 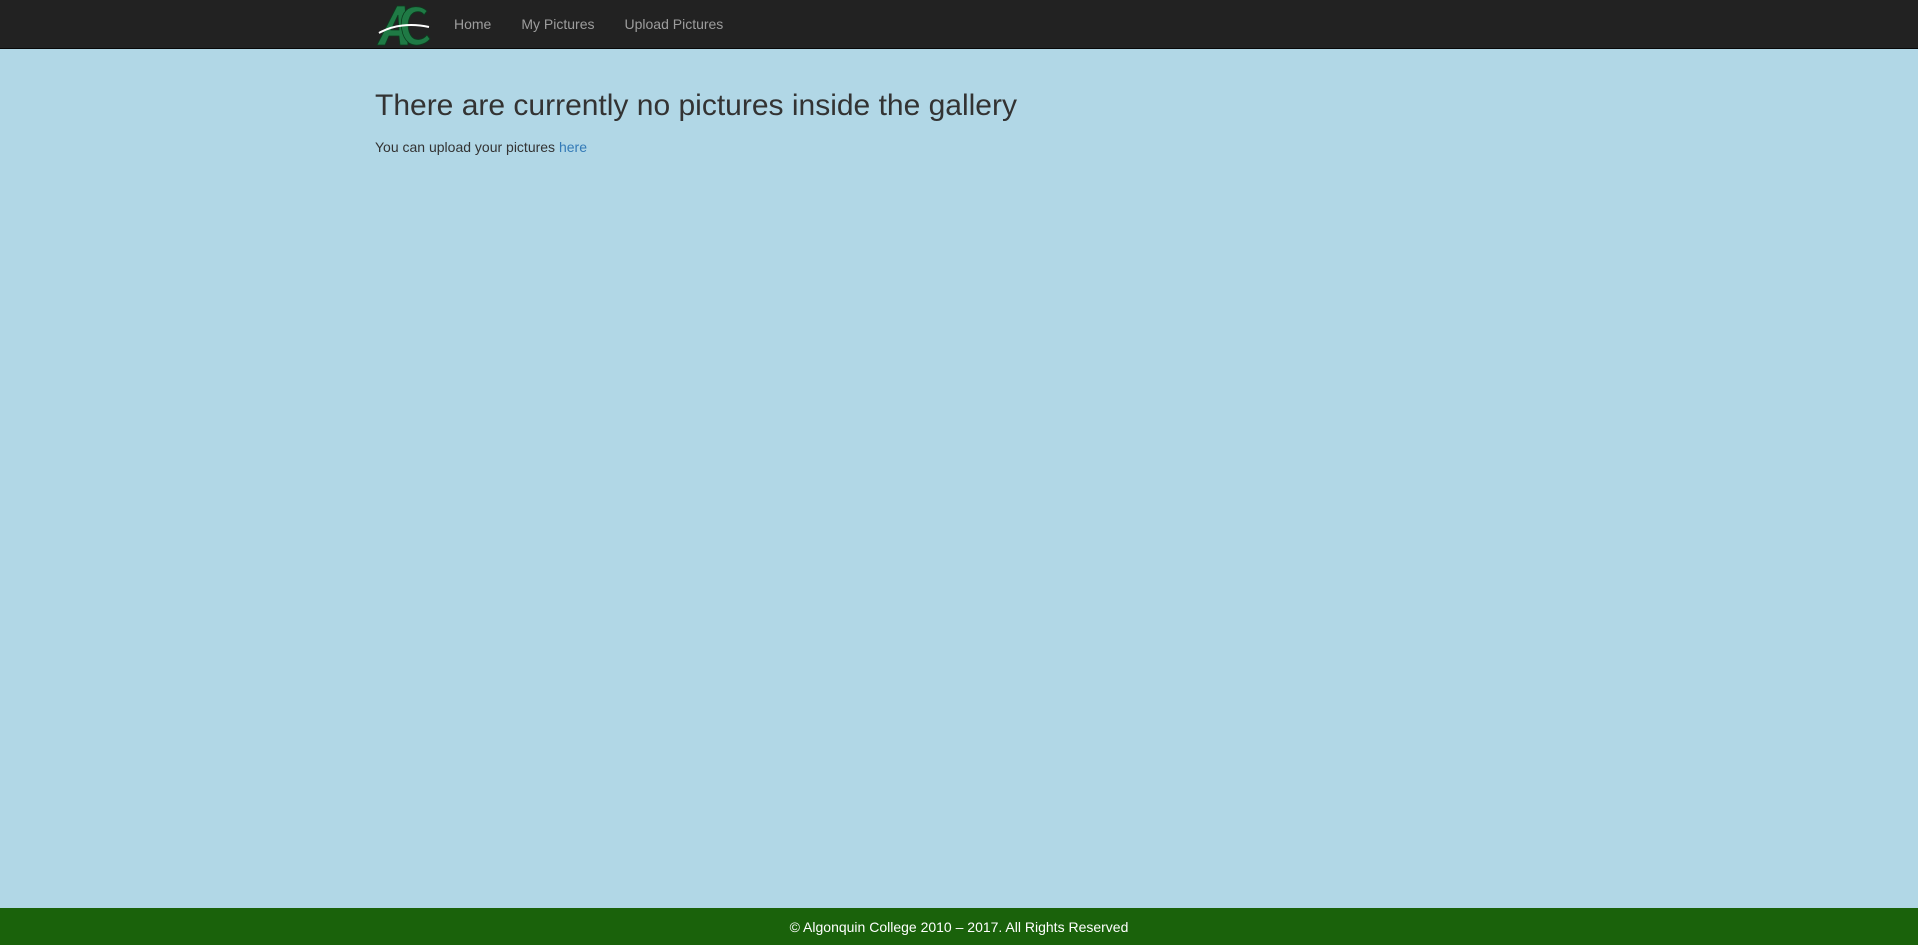 I want to click on upload-hint: You can upload your pictures here, so click(x=960, y=147).